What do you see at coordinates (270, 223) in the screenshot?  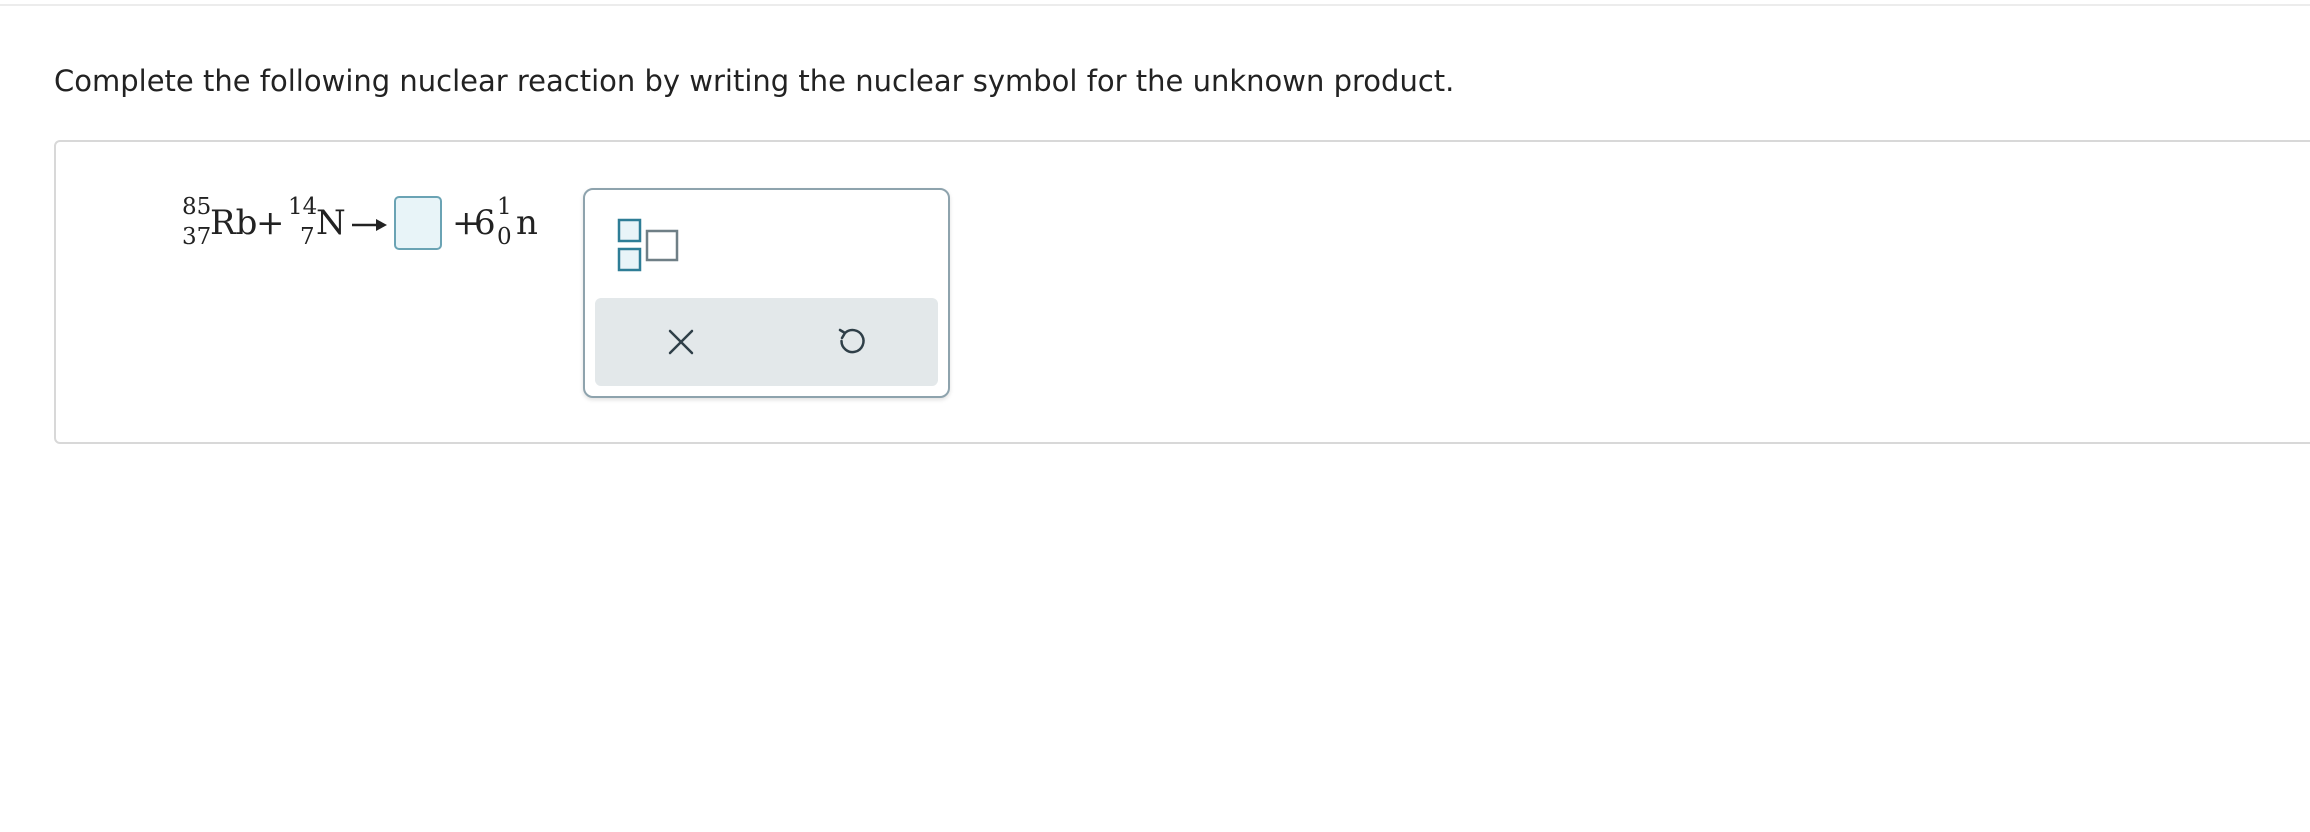 I see `plus-sign-1: +` at bounding box center [270, 223].